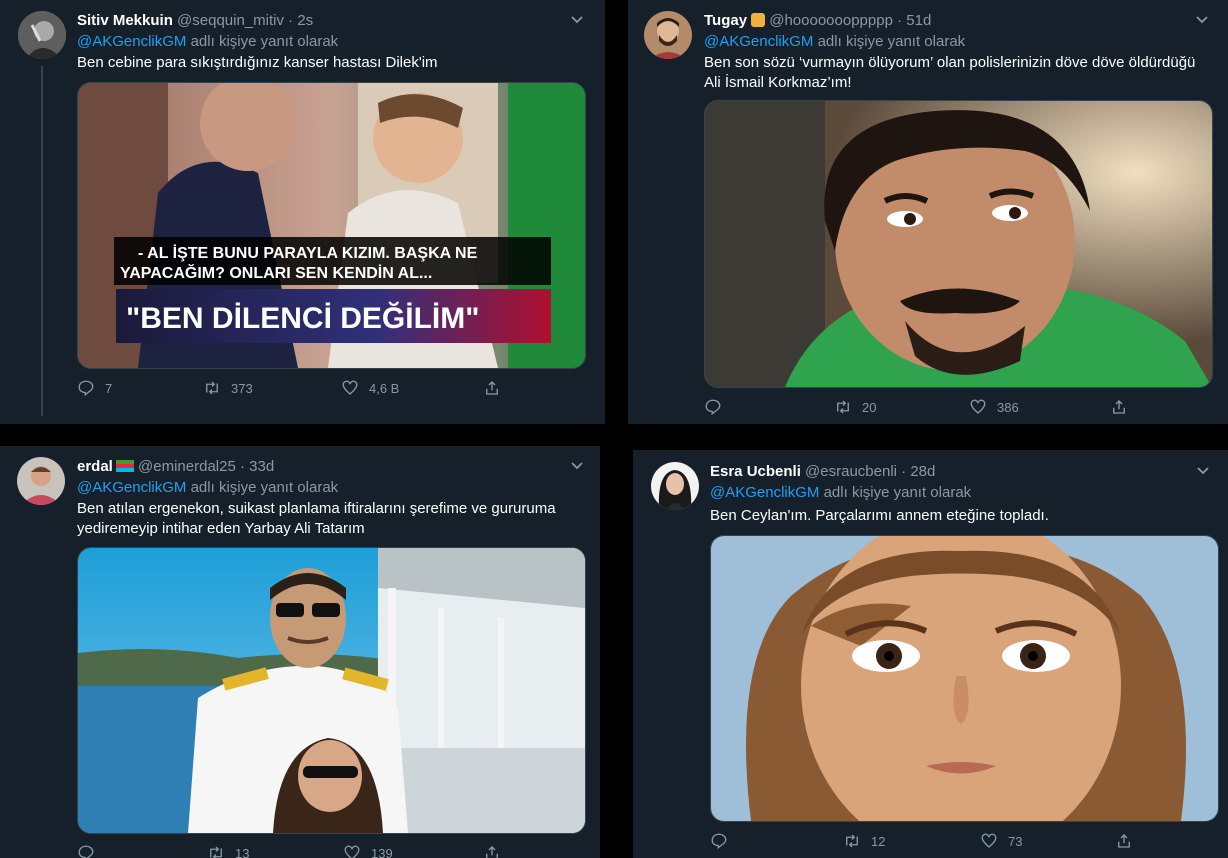 This screenshot has width=1228, height=858. I want to click on video-banner-text: "BEN DİLENCİ DEĞİLİM", so click(302, 318).